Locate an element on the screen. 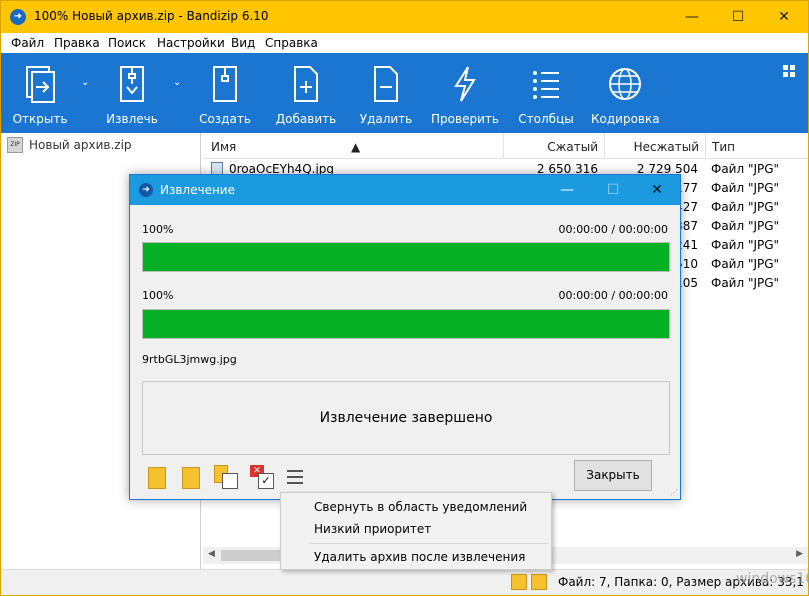 The height and width of the screenshot is (596, 809). columns-button: Столбцы is located at coordinates (546, 93).